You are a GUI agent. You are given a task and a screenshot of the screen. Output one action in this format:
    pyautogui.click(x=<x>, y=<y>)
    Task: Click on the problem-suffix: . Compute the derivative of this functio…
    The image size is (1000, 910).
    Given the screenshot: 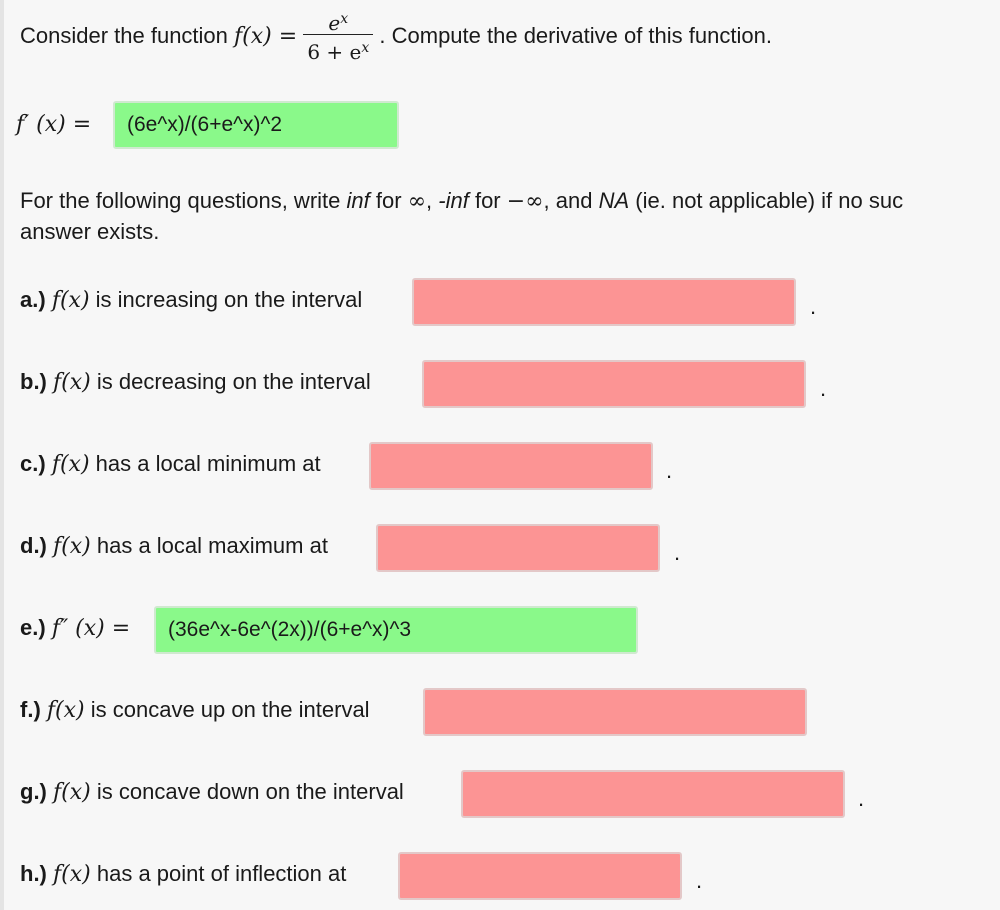 What is the action you would take?
    pyautogui.click(x=575, y=35)
    